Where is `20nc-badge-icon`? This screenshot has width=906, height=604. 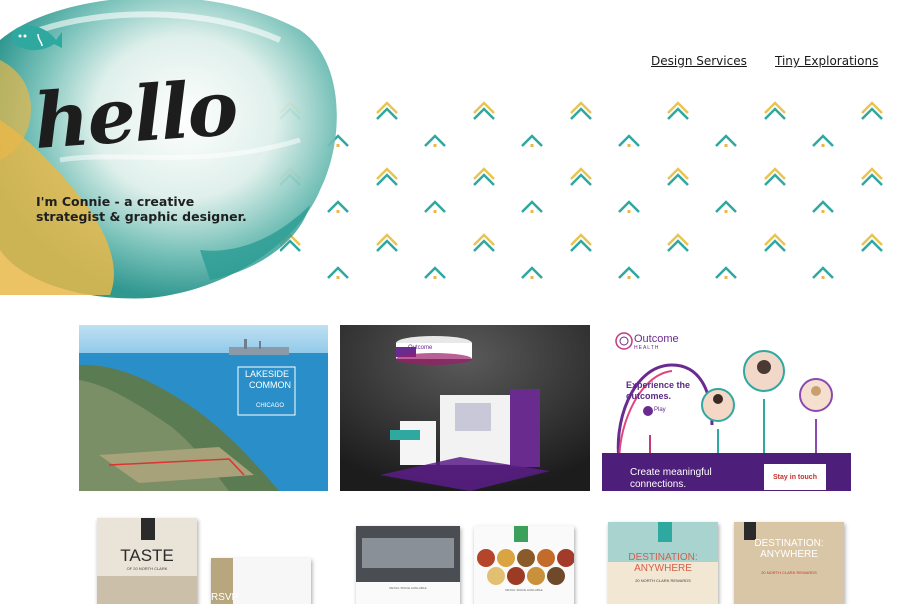
20nc-badge-icon is located at coordinates (521, 534).